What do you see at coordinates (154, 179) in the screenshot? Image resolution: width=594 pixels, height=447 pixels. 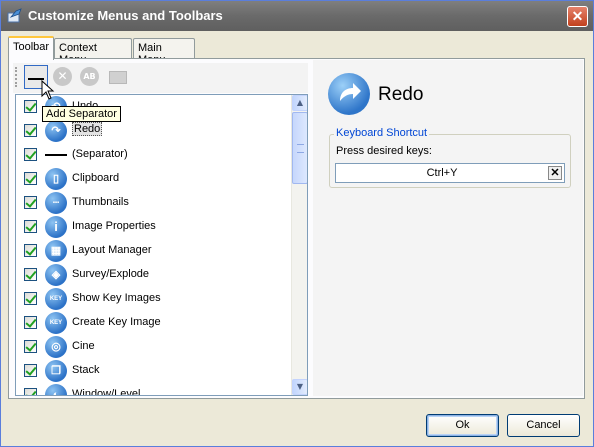 I see `list-item: ▯ Clipboard` at bounding box center [154, 179].